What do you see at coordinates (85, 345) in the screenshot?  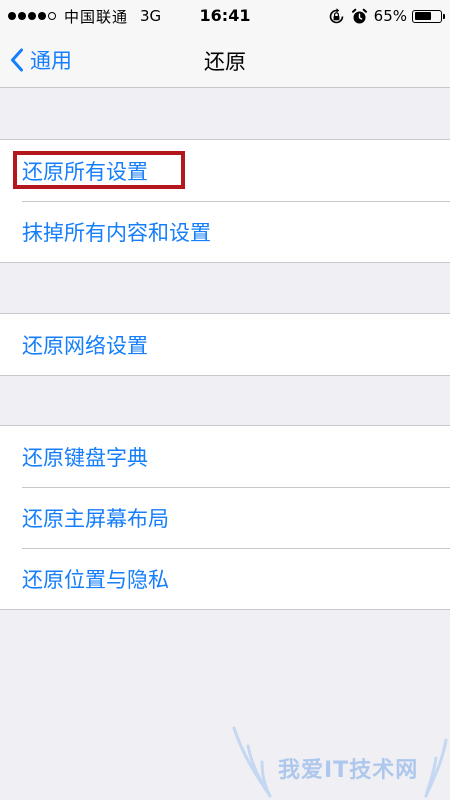 I see `list-item-label: 还原网络设置` at bounding box center [85, 345].